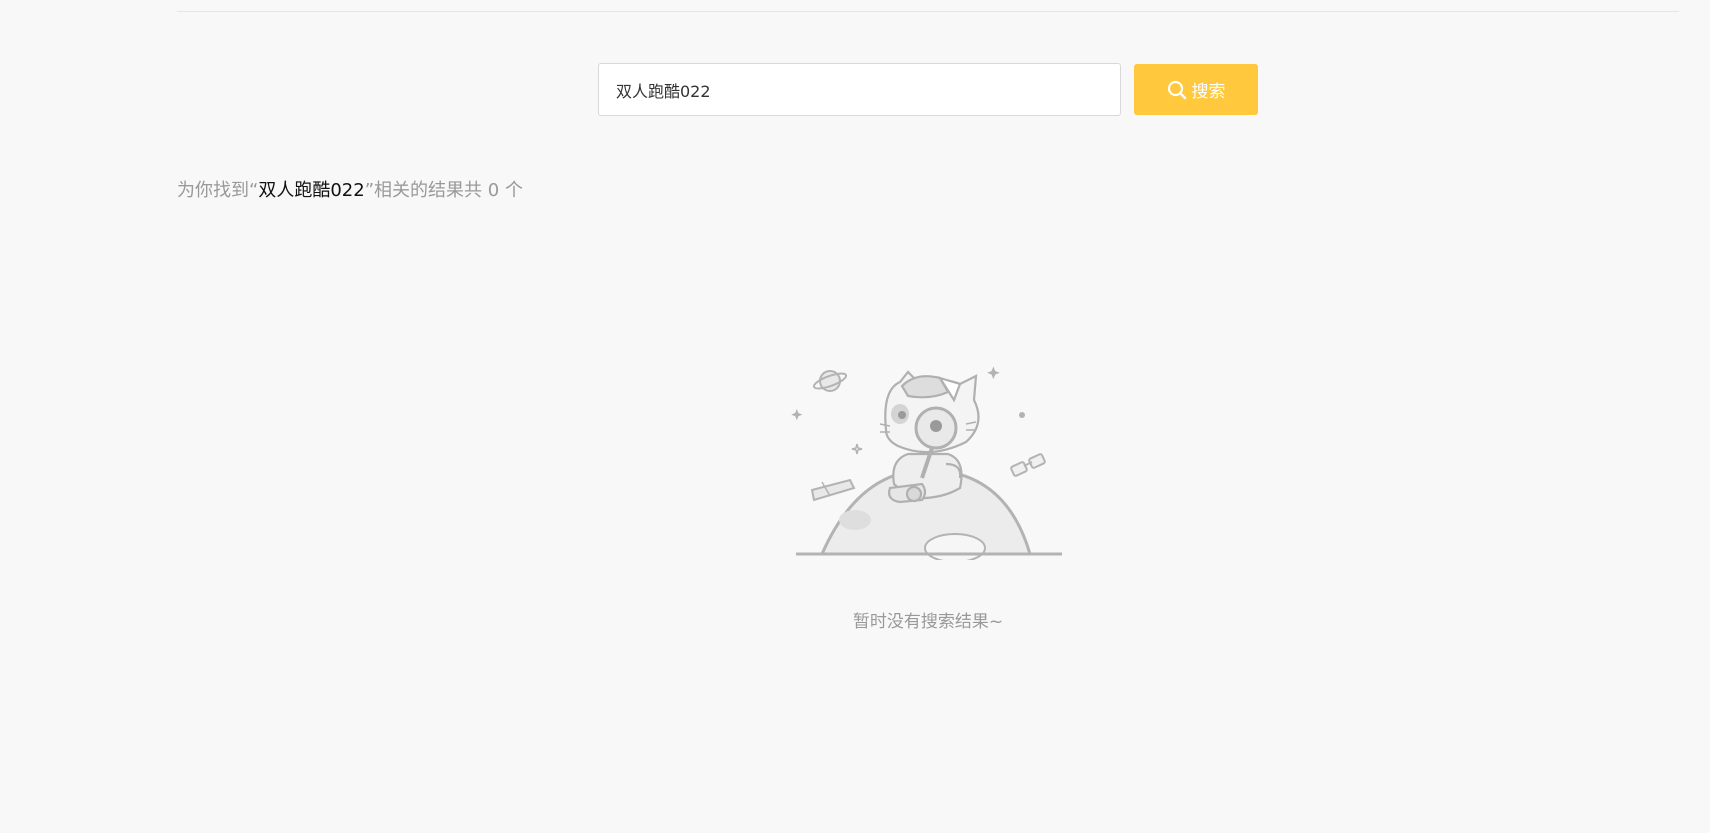 Image resolution: width=1710 pixels, height=833 pixels. Describe the element at coordinates (833, 490) in the screenshot. I see `meteor-icon` at that location.